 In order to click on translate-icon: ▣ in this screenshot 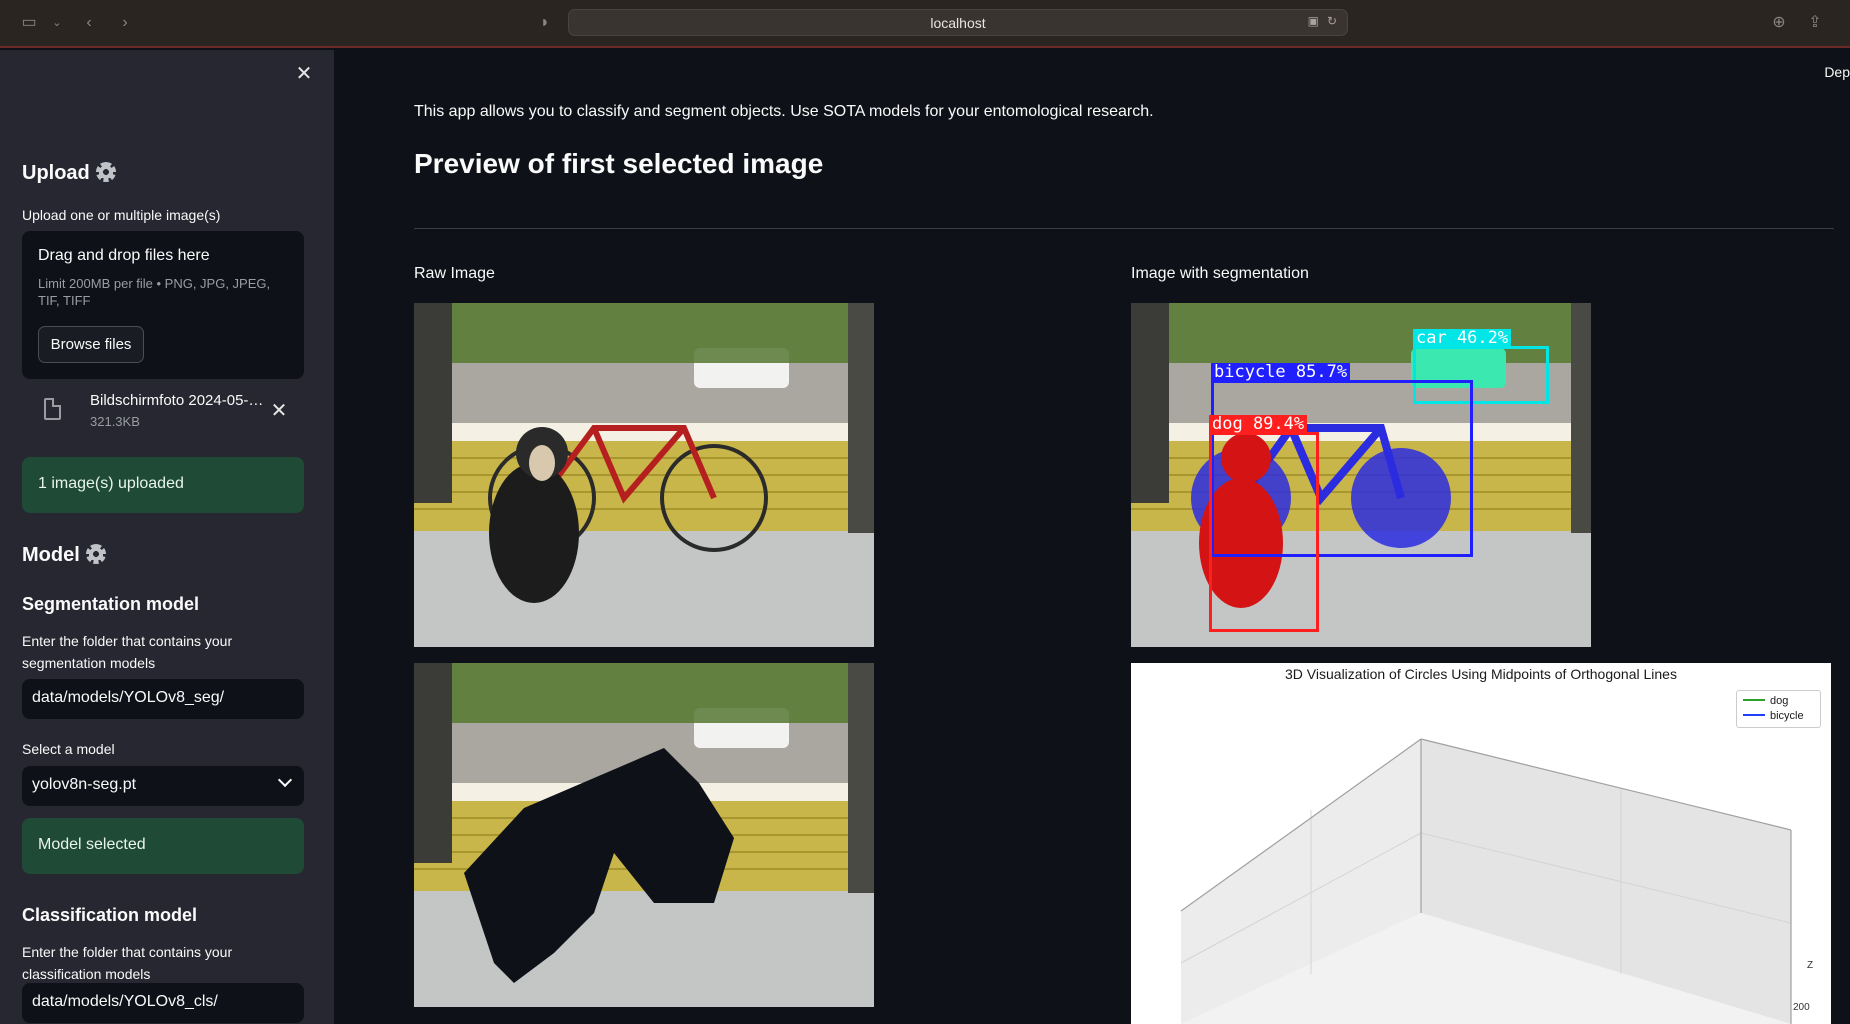, I will do `click(1313, 21)`.